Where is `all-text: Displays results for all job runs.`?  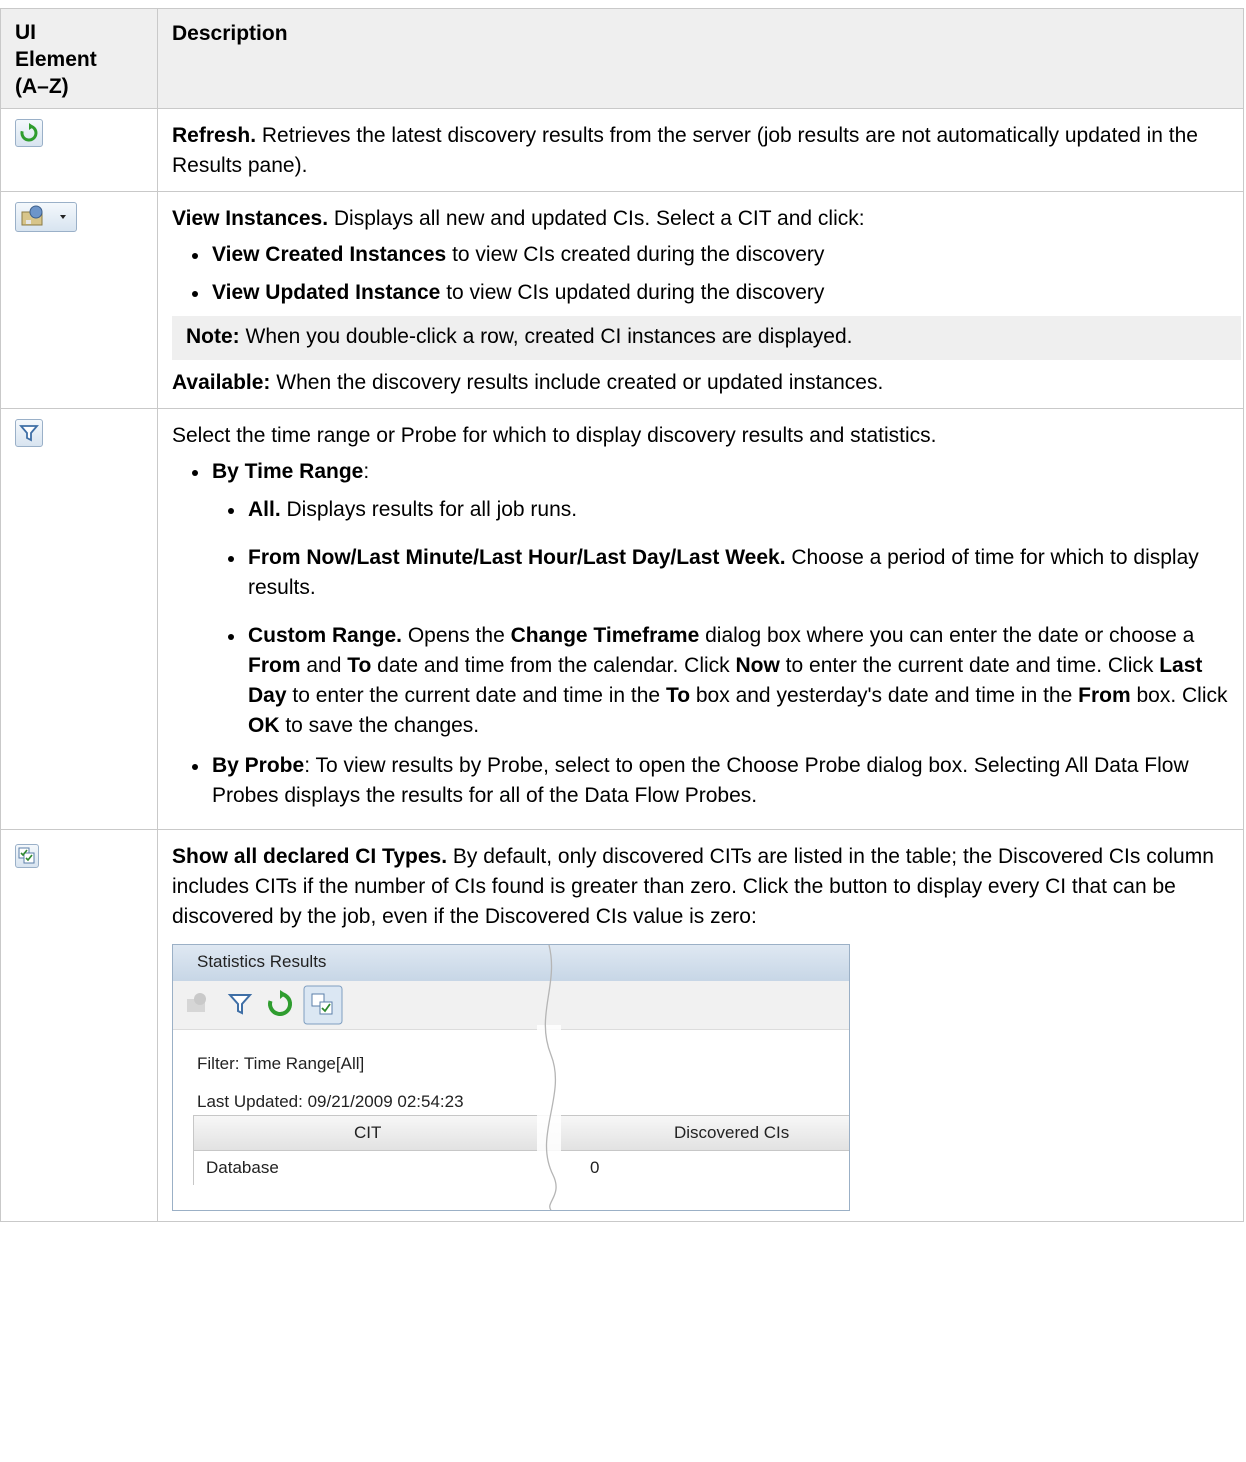 all-text: Displays results for all job runs. is located at coordinates (429, 509).